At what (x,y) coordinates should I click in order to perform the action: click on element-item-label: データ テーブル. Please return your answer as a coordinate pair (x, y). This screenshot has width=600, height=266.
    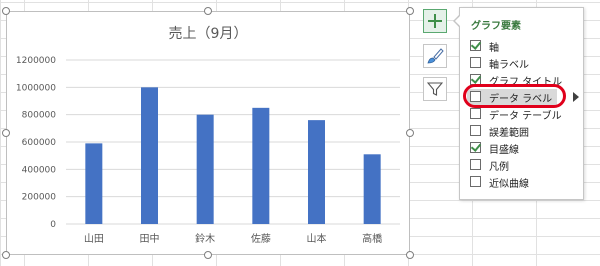
    Looking at the image, I should click on (525, 116).